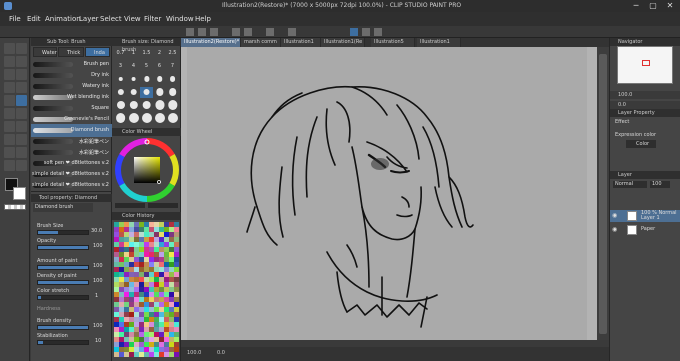 This screenshot has height=361, width=680. Describe the element at coordinates (670, 6) in the screenshot. I see `close-button: ✕` at that location.